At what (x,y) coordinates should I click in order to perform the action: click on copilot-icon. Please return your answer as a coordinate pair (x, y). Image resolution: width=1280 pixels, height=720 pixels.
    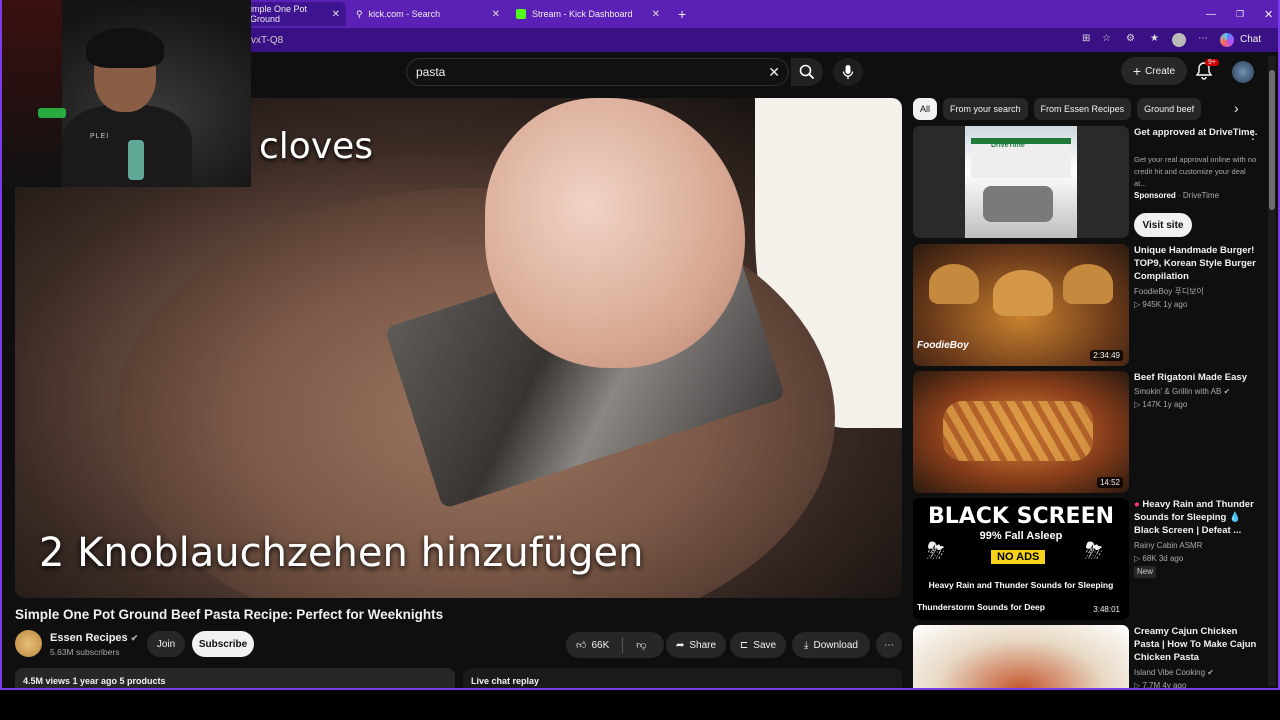
    Looking at the image, I should click on (1227, 40).